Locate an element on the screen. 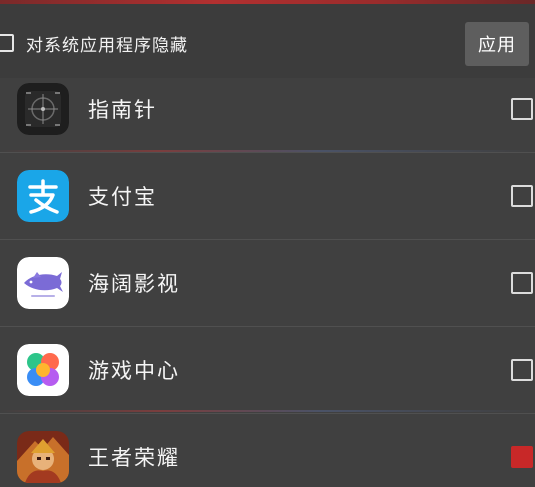 The width and height of the screenshot is (535, 487). honor-of-kings-icon is located at coordinates (43, 457).